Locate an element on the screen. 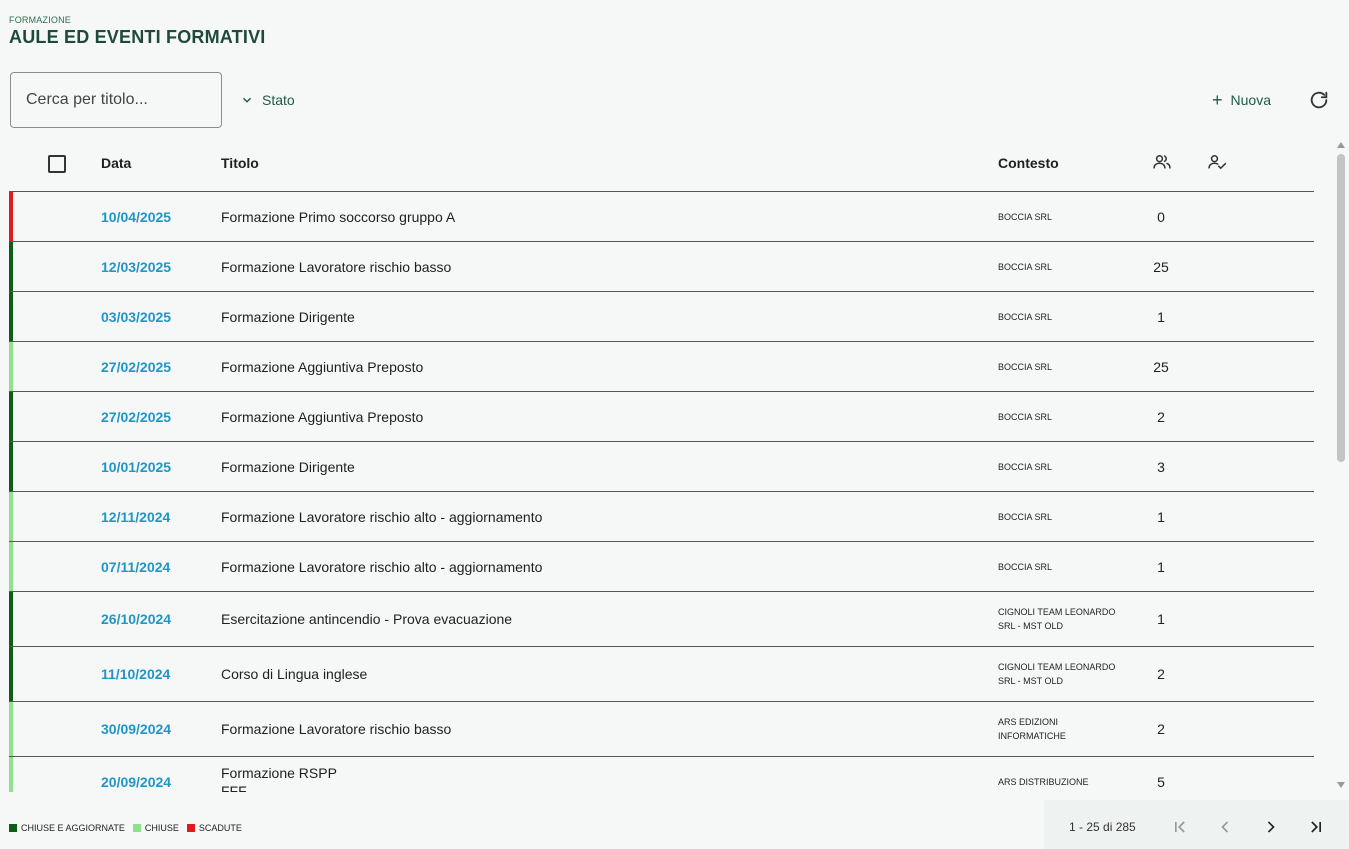  select-all-checkbox is located at coordinates (57, 164).